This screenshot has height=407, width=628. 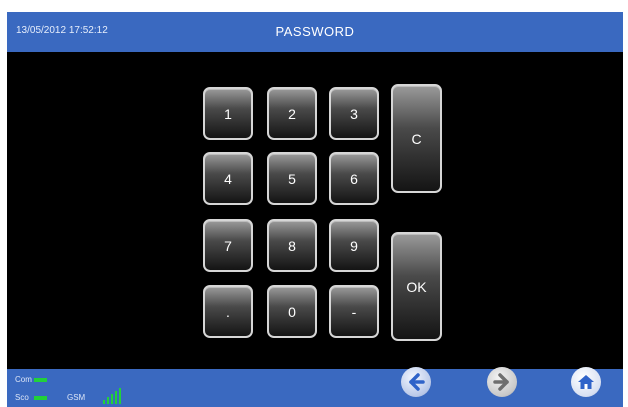 I want to click on key-1: 1, so click(x=228, y=113).